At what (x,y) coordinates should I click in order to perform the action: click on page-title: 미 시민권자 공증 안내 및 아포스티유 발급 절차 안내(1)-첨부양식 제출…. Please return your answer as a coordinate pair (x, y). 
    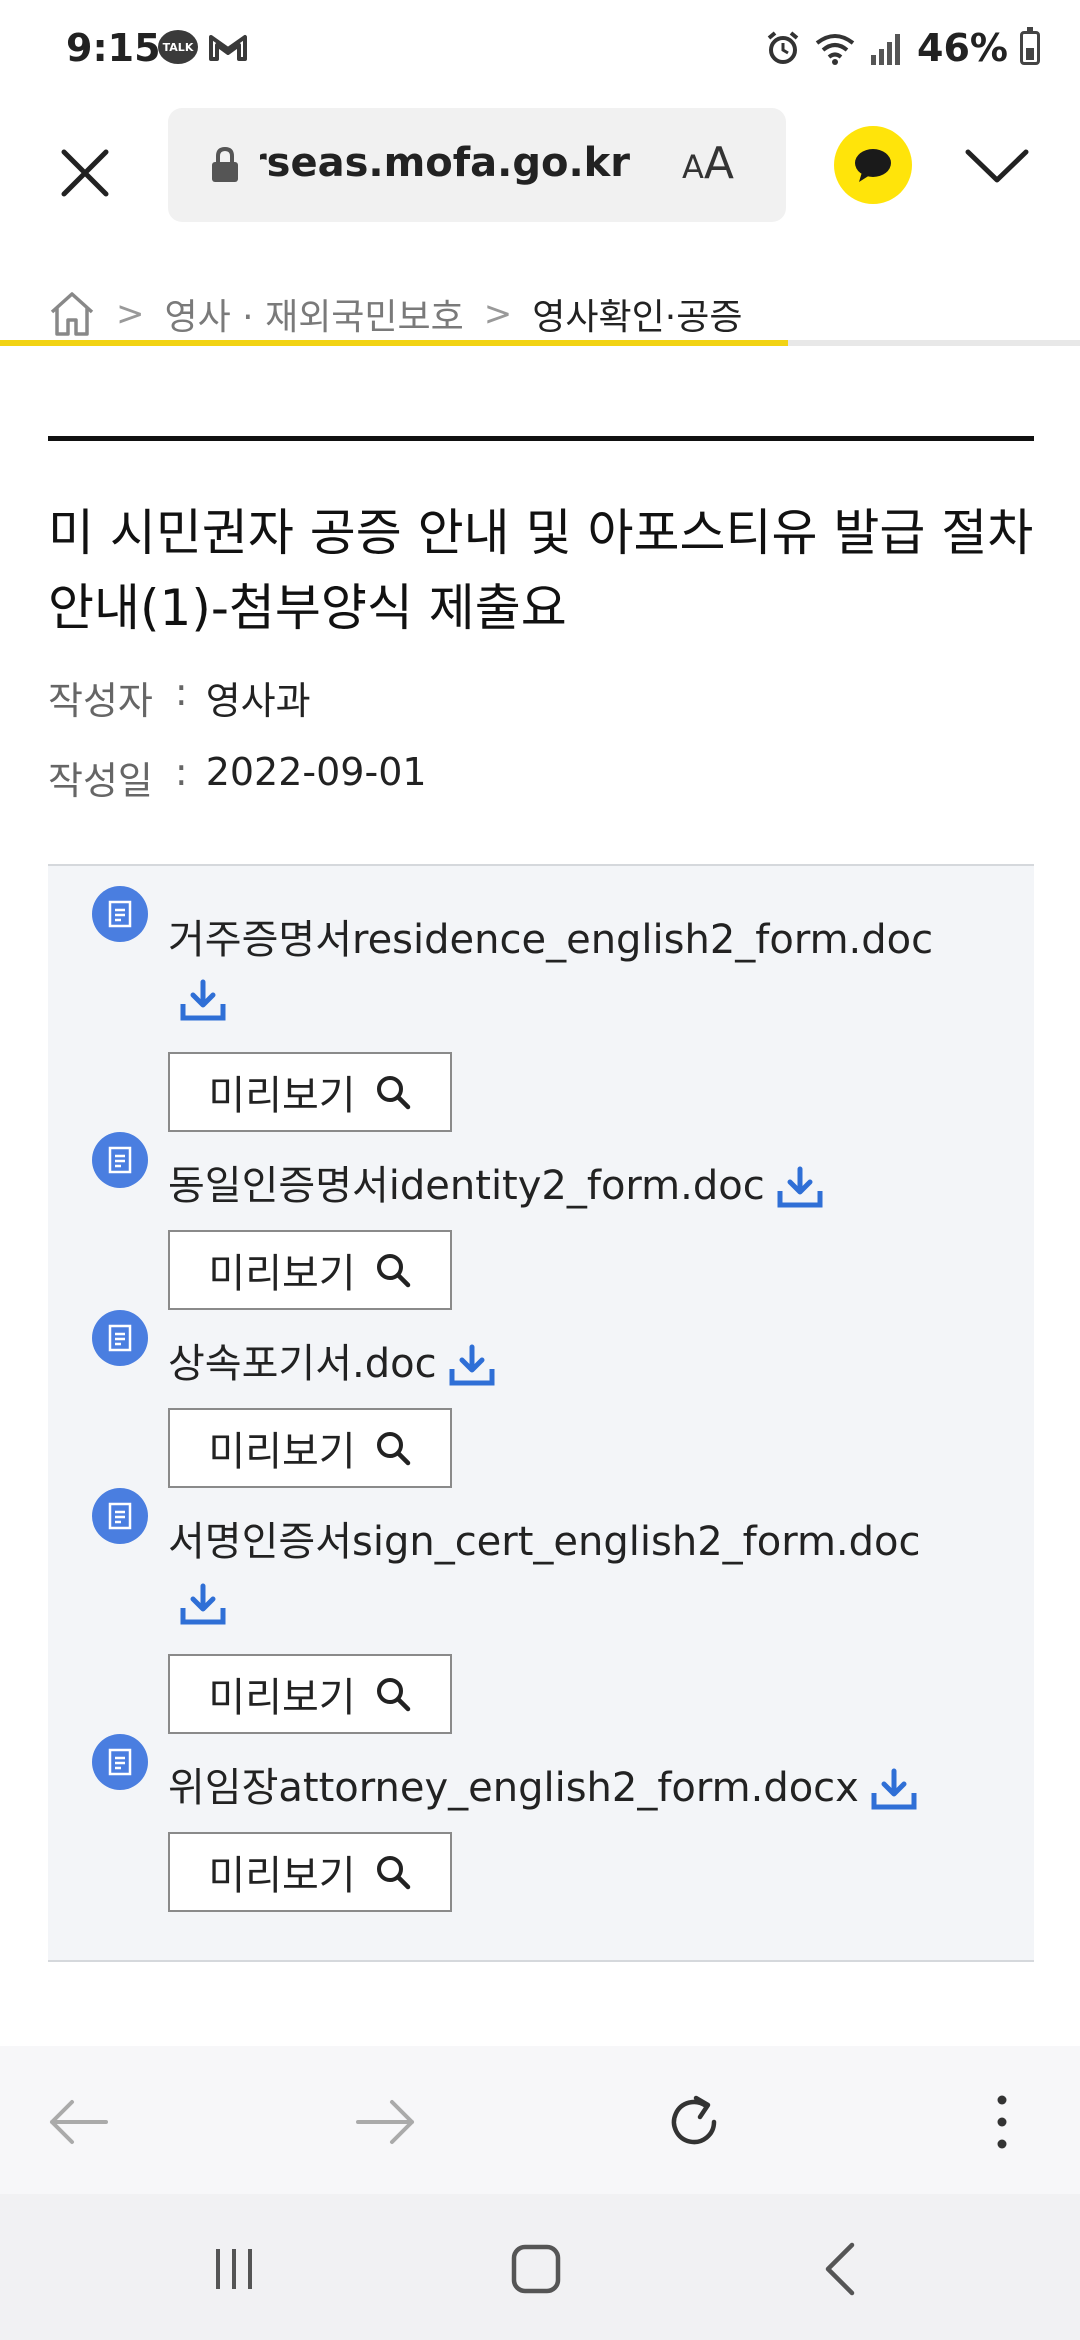
    Looking at the image, I should click on (541, 570).